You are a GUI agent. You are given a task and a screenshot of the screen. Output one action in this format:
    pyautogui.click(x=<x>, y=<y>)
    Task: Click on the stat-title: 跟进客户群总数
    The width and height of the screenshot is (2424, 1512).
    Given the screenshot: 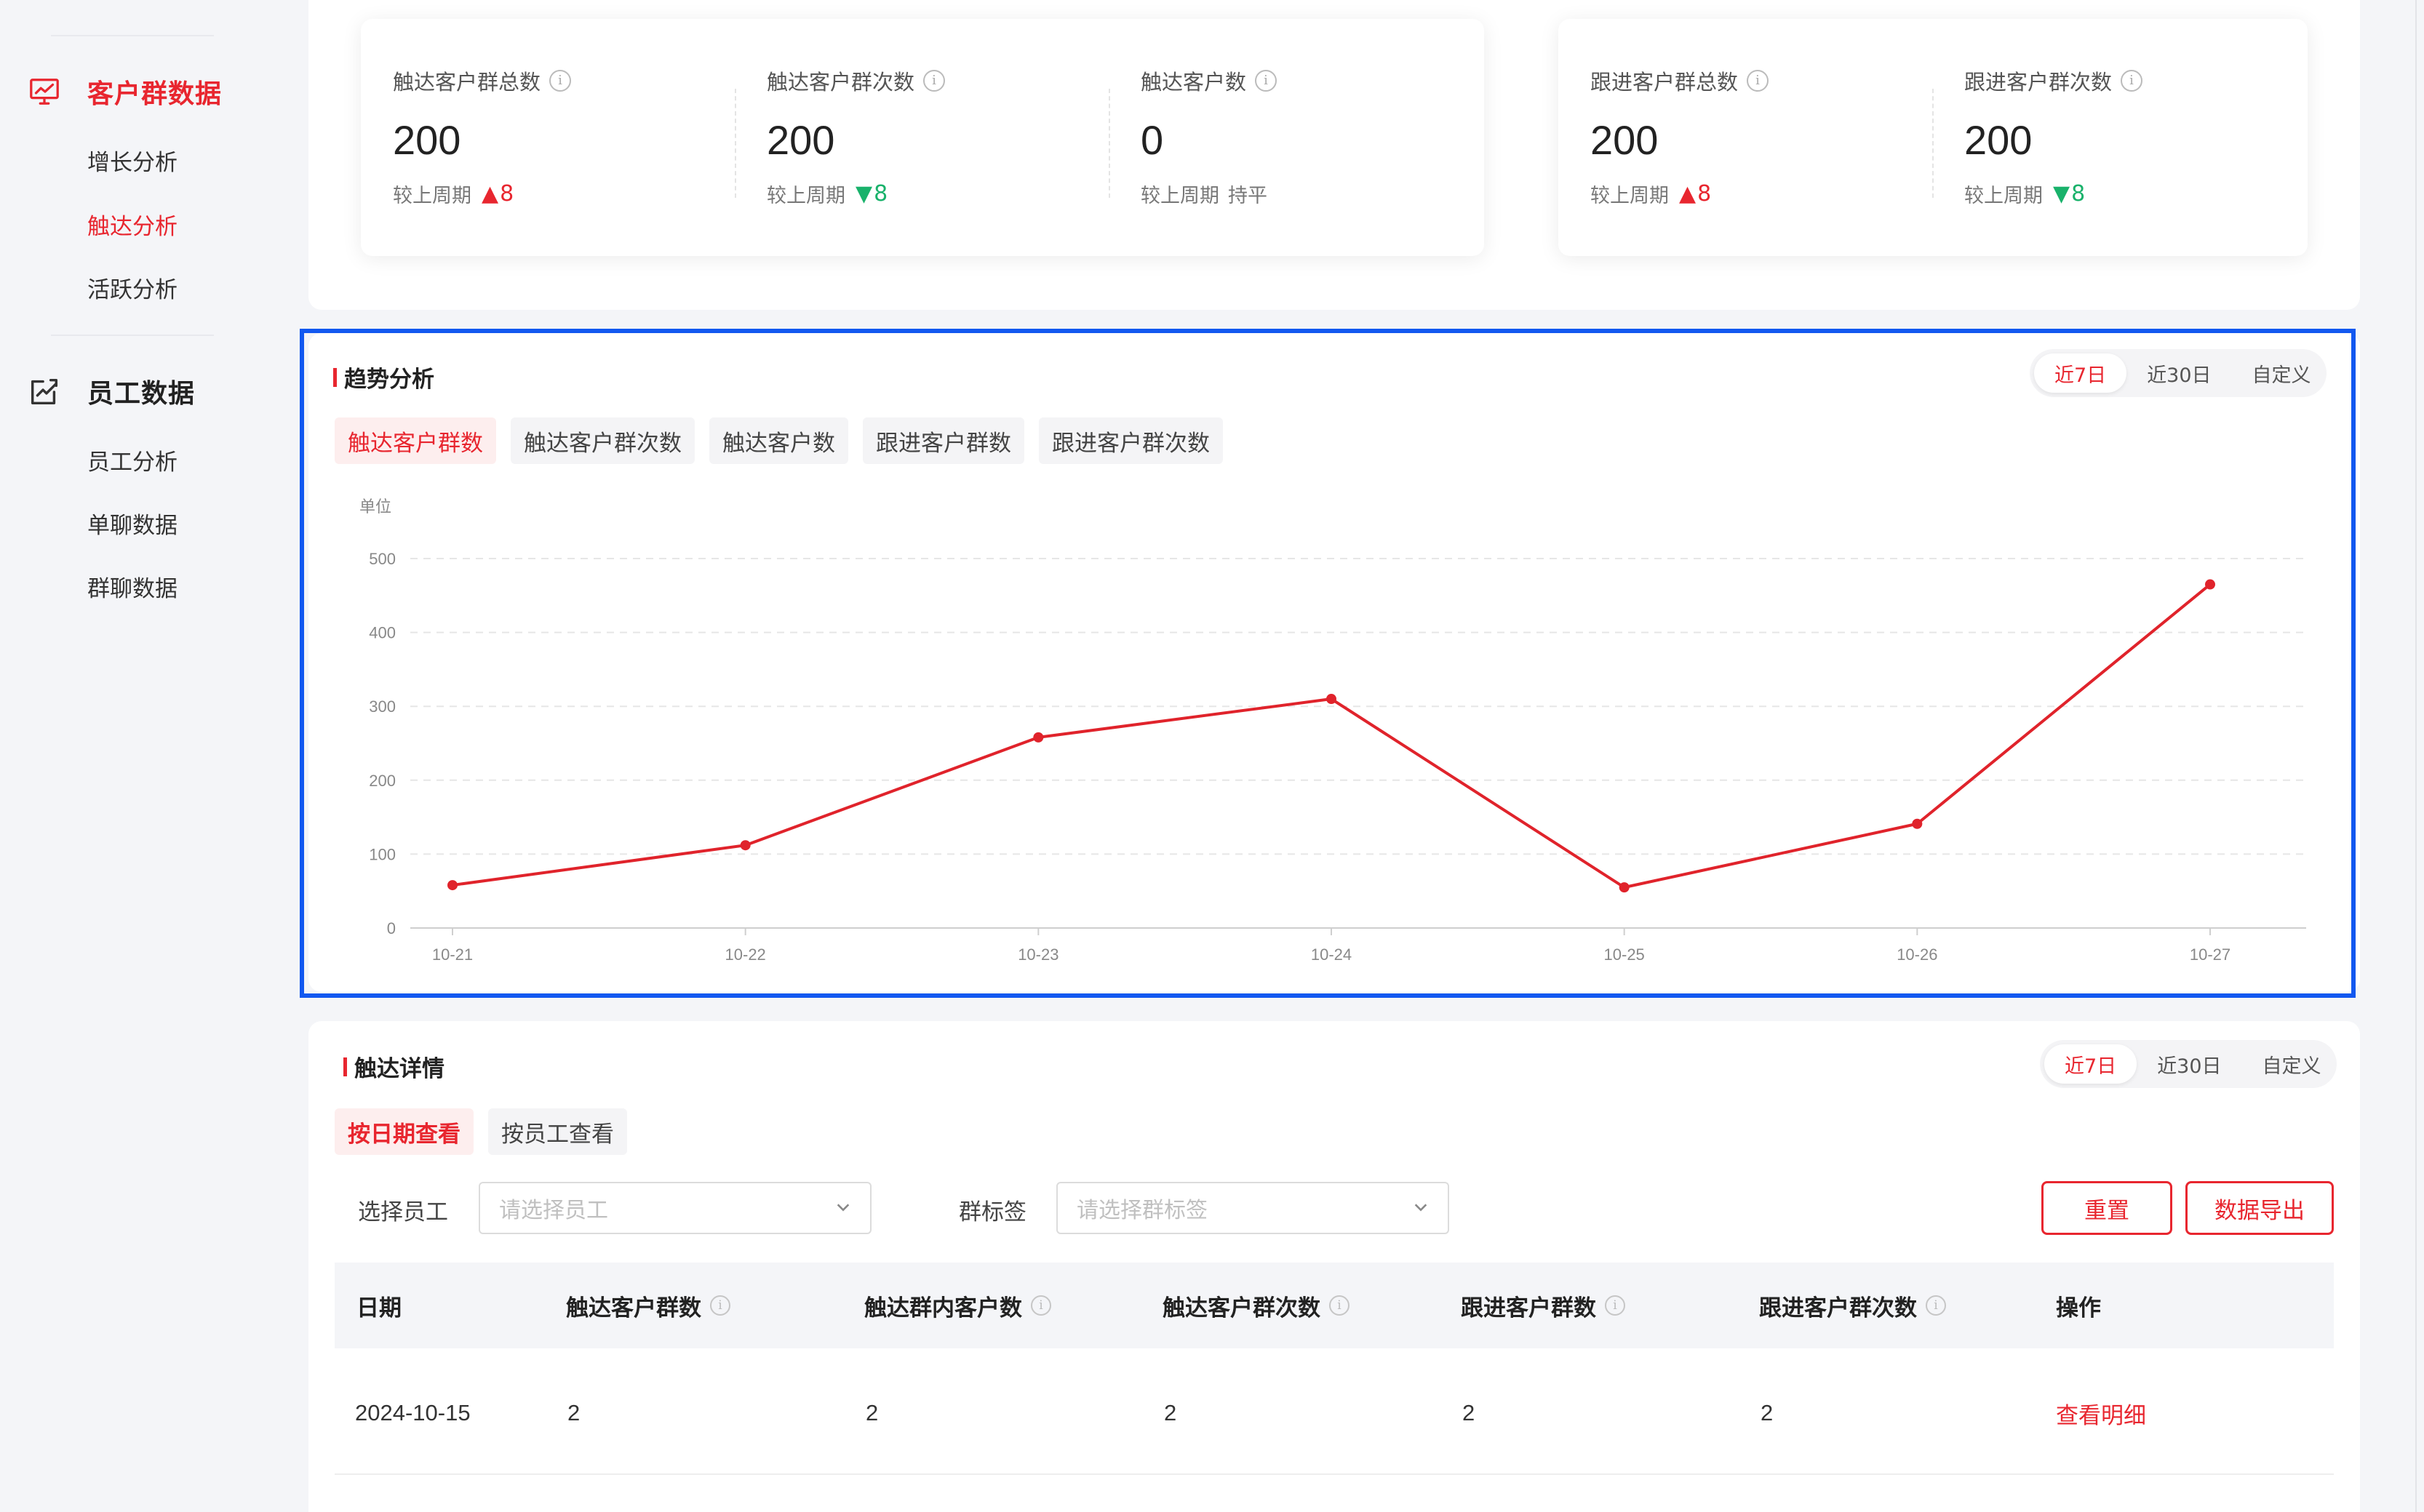 What is the action you would take?
    pyautogui.click(x=1665, y=82)
    